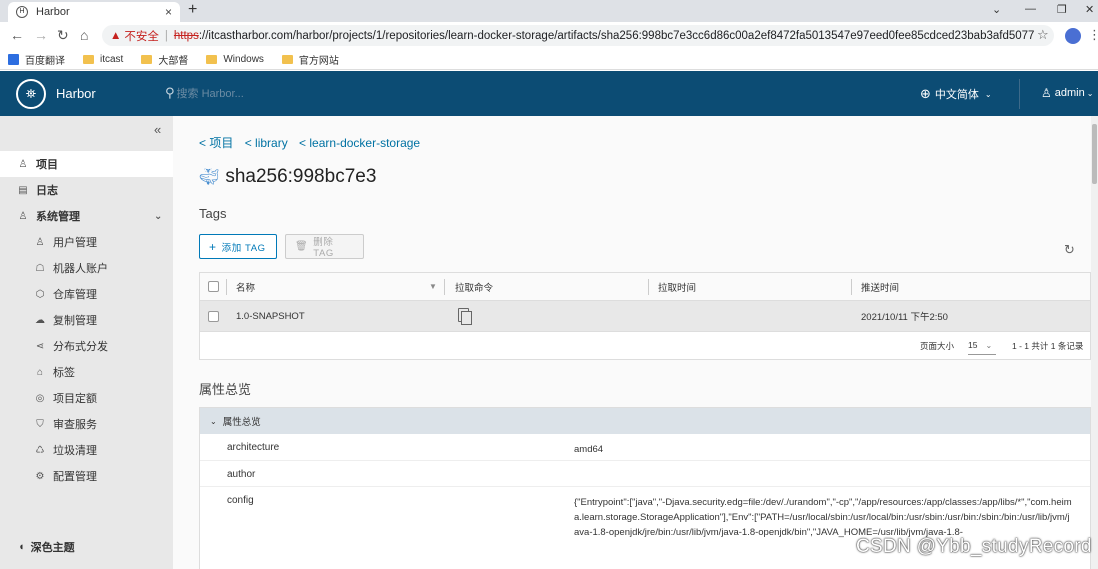 This screenshot has width=1098, height=569. What do you see at coordinates (465, 316) in the screenshot?
I see `copy-icon` at bounding box center [465, 316].